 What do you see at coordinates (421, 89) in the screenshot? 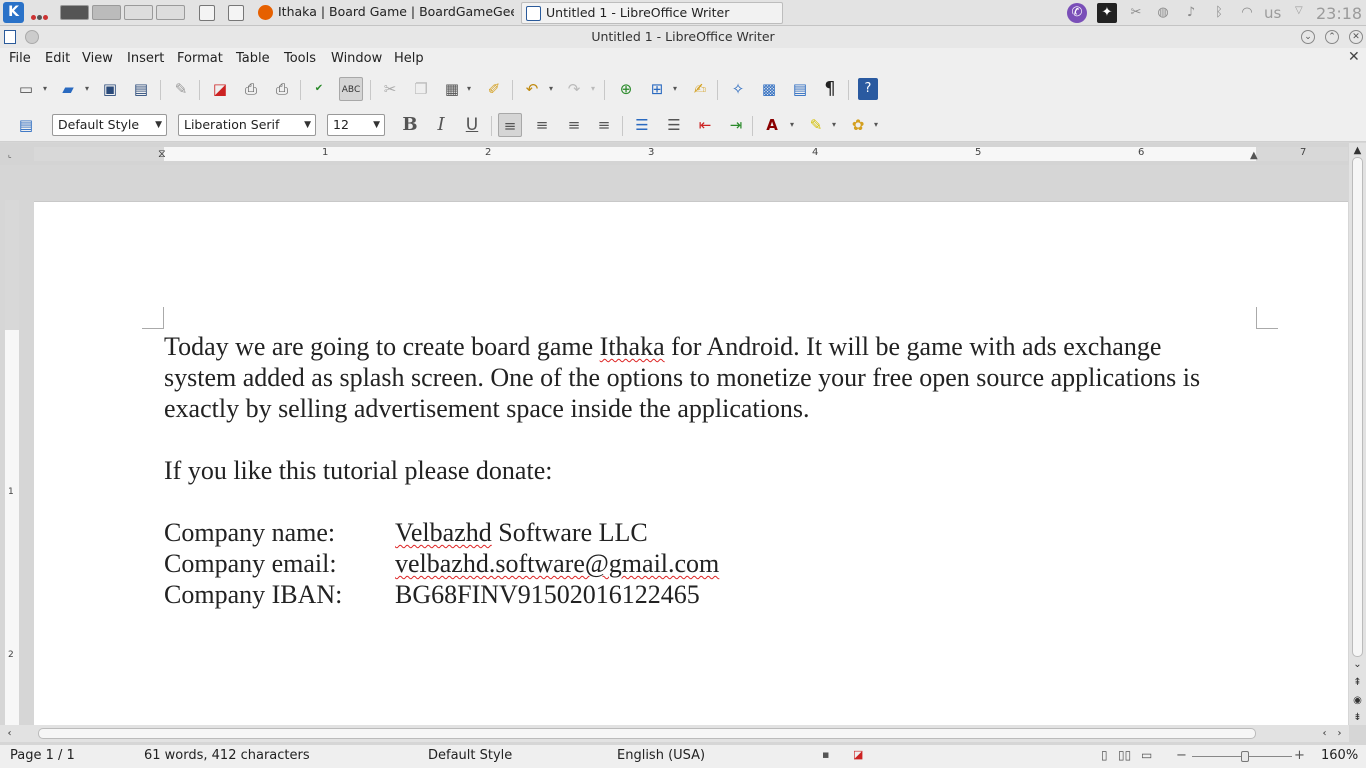
I see `copy-icon: ❐` at bounding box center [421, 89].